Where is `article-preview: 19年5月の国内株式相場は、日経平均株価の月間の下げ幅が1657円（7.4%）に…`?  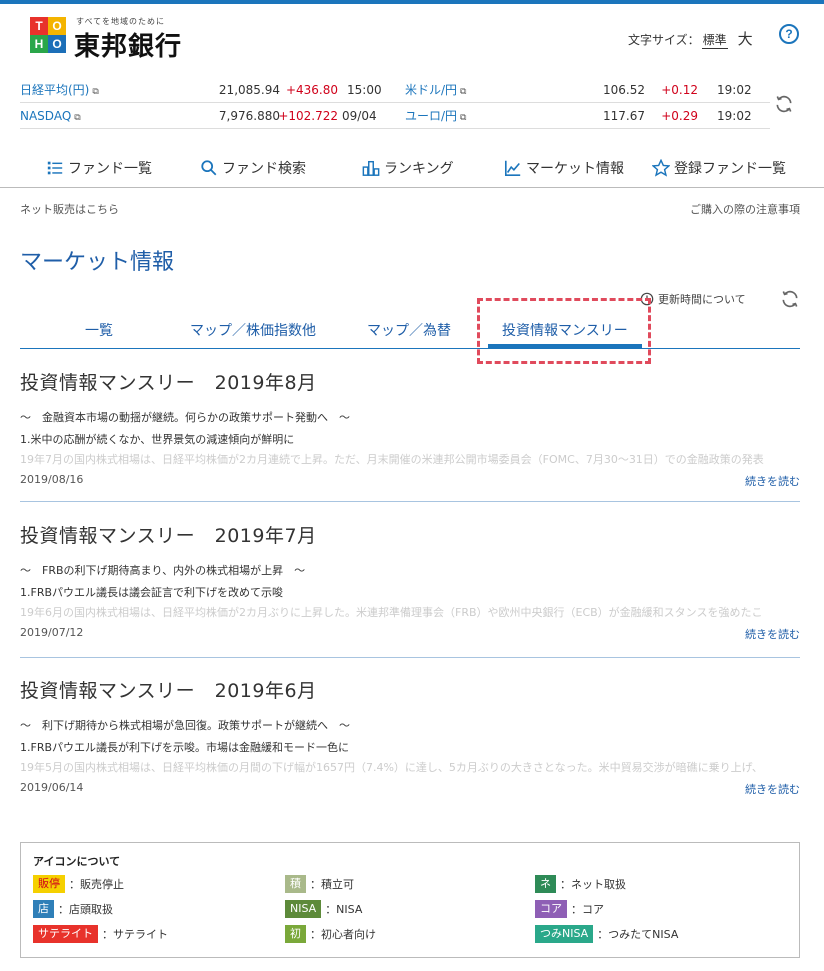
article-preview: 19年5月の国内株式相場は、日経平均株価の月間の下げ幅が1657円（7.4%）に… is located at coordinates (391, 767).